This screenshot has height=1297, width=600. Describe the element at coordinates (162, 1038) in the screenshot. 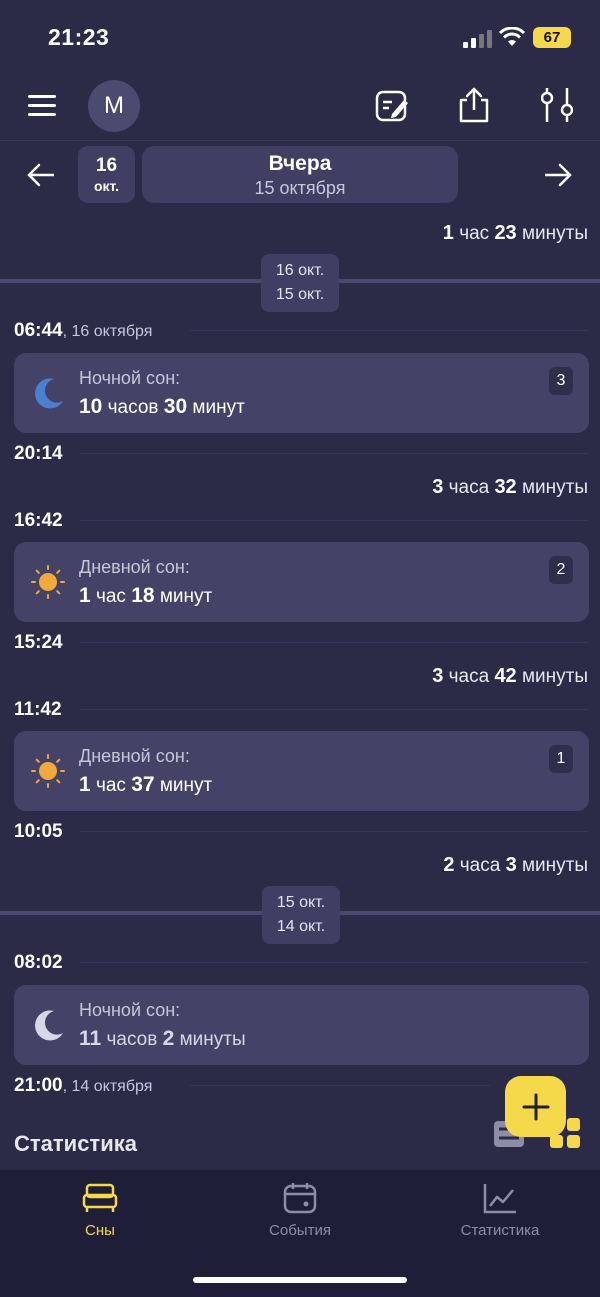

I see `sleep-duration: 11 часов 2 минуты` at that location.